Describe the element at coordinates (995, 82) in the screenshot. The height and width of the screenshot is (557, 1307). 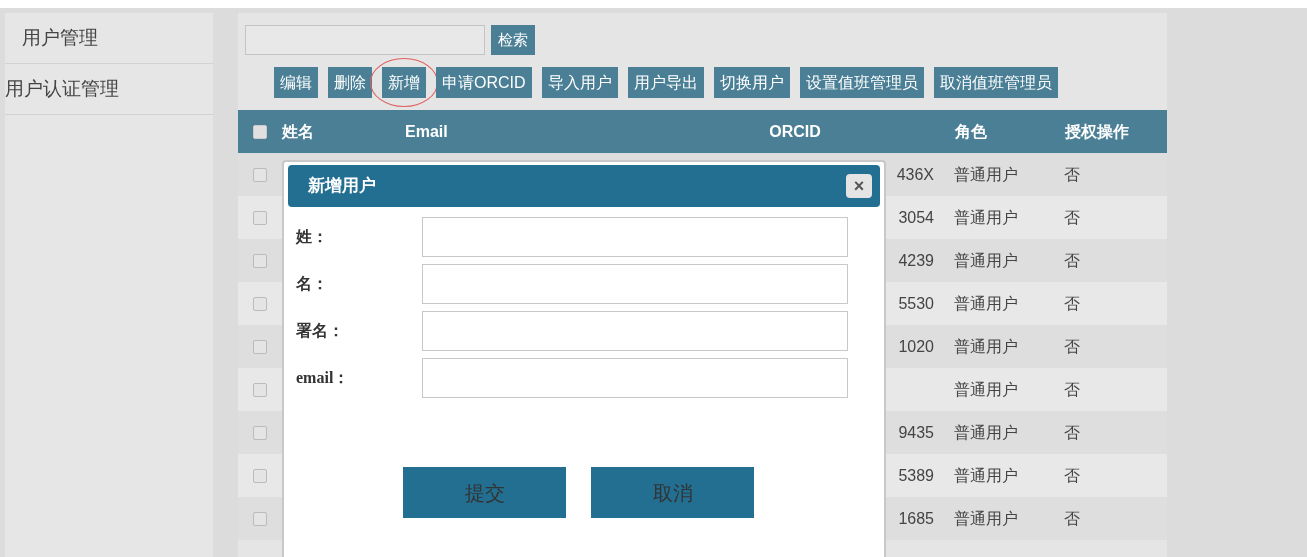
I see `toolbar-button: 取消值班管理员` at that location.